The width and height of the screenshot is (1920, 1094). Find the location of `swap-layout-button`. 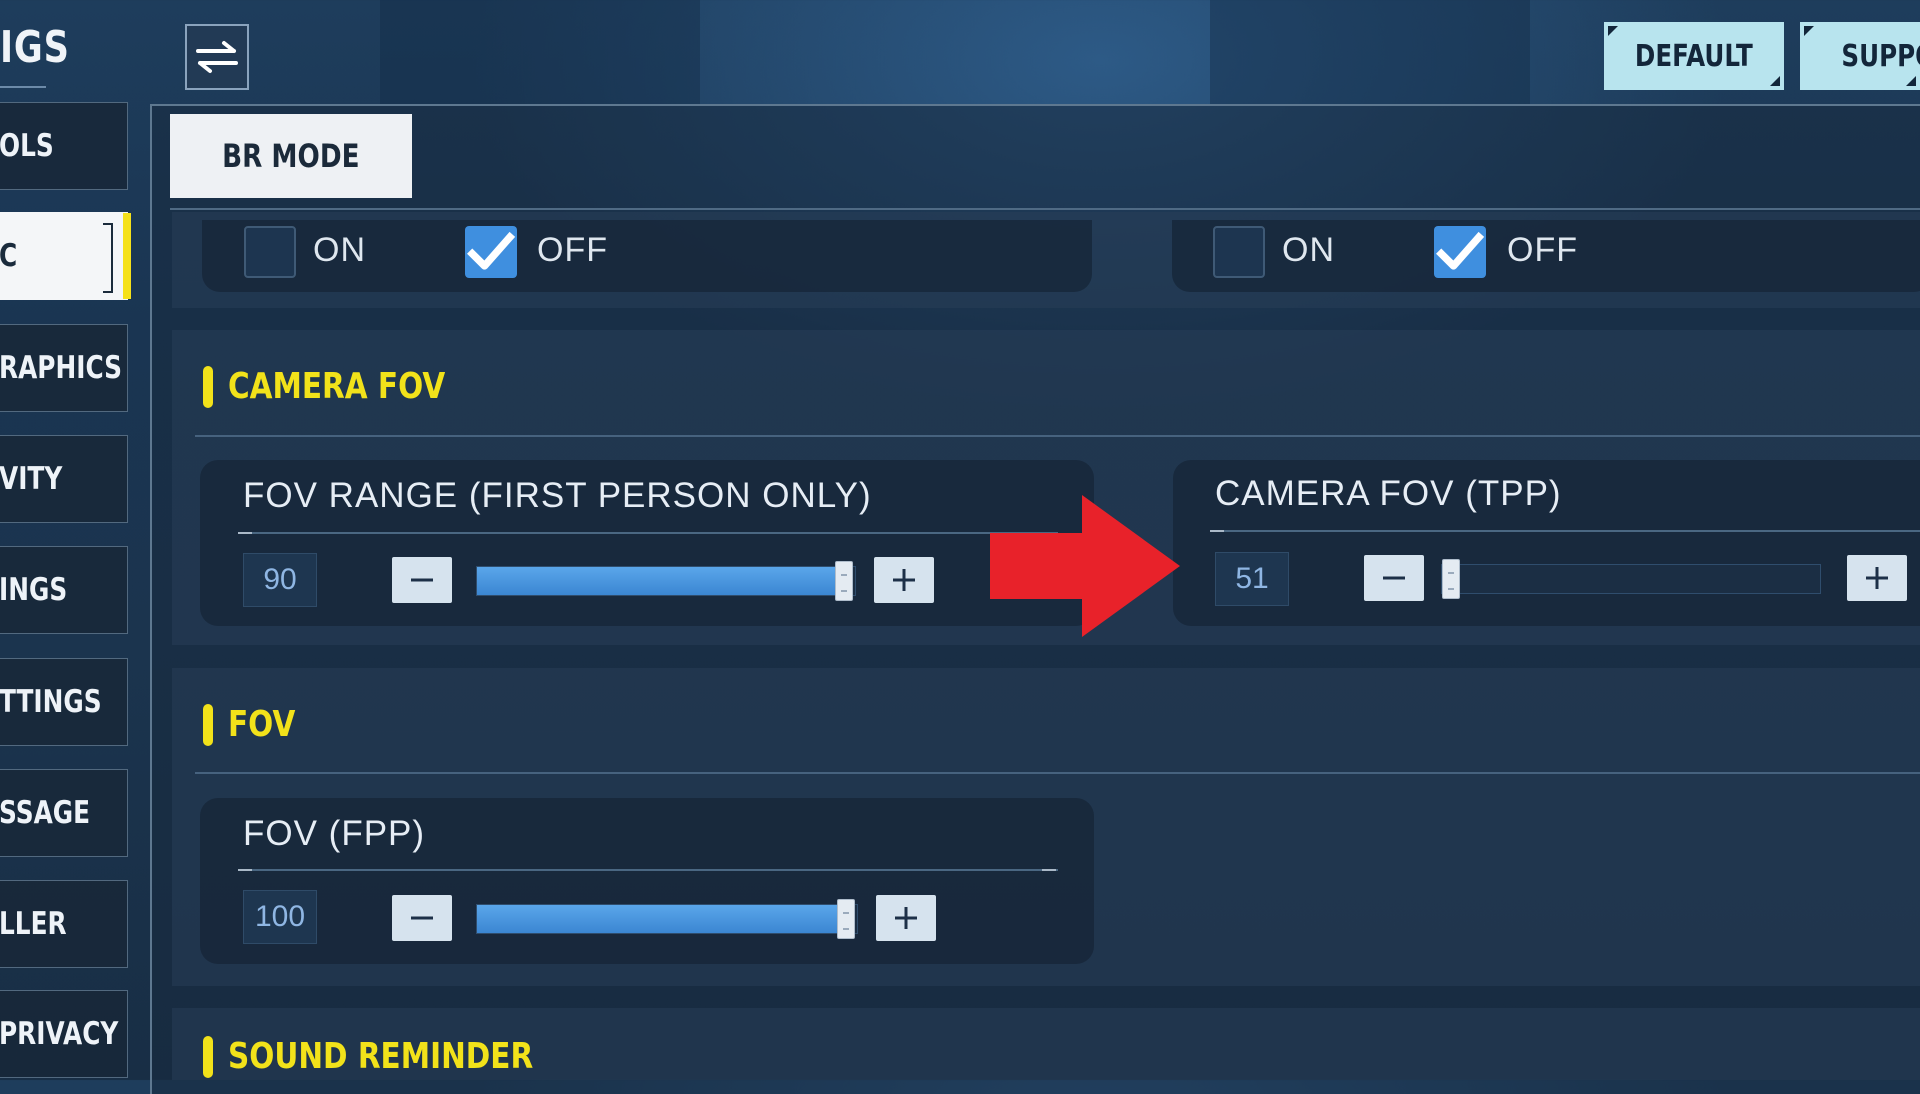

swap-layout-button is located at coordinates (217, 57).